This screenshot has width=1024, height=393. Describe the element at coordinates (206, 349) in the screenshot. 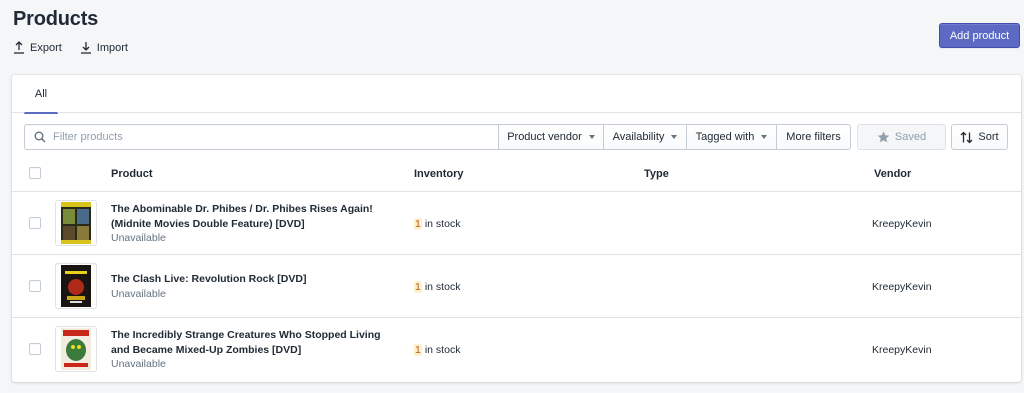

I see `product-name-line: and Became Mixed-Up Zombies [DVD]` at that location.